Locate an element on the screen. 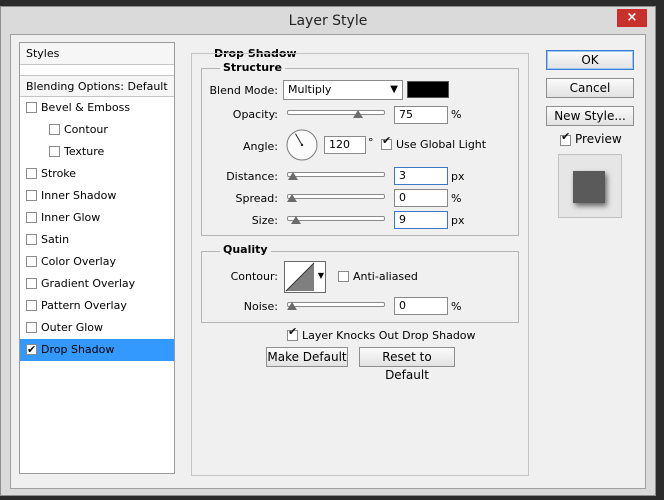  style-item-label: Outer Glow is located at coordinates (72, 327).